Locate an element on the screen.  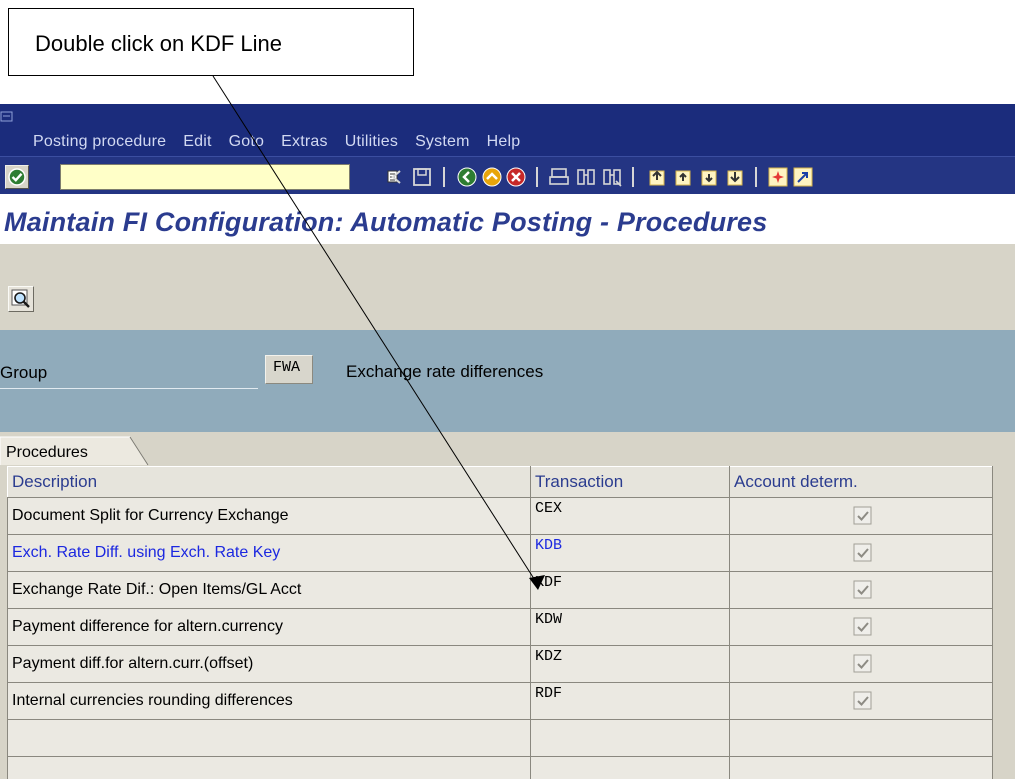
cell-transaction: KDZ is located at coordinates (630, 664).